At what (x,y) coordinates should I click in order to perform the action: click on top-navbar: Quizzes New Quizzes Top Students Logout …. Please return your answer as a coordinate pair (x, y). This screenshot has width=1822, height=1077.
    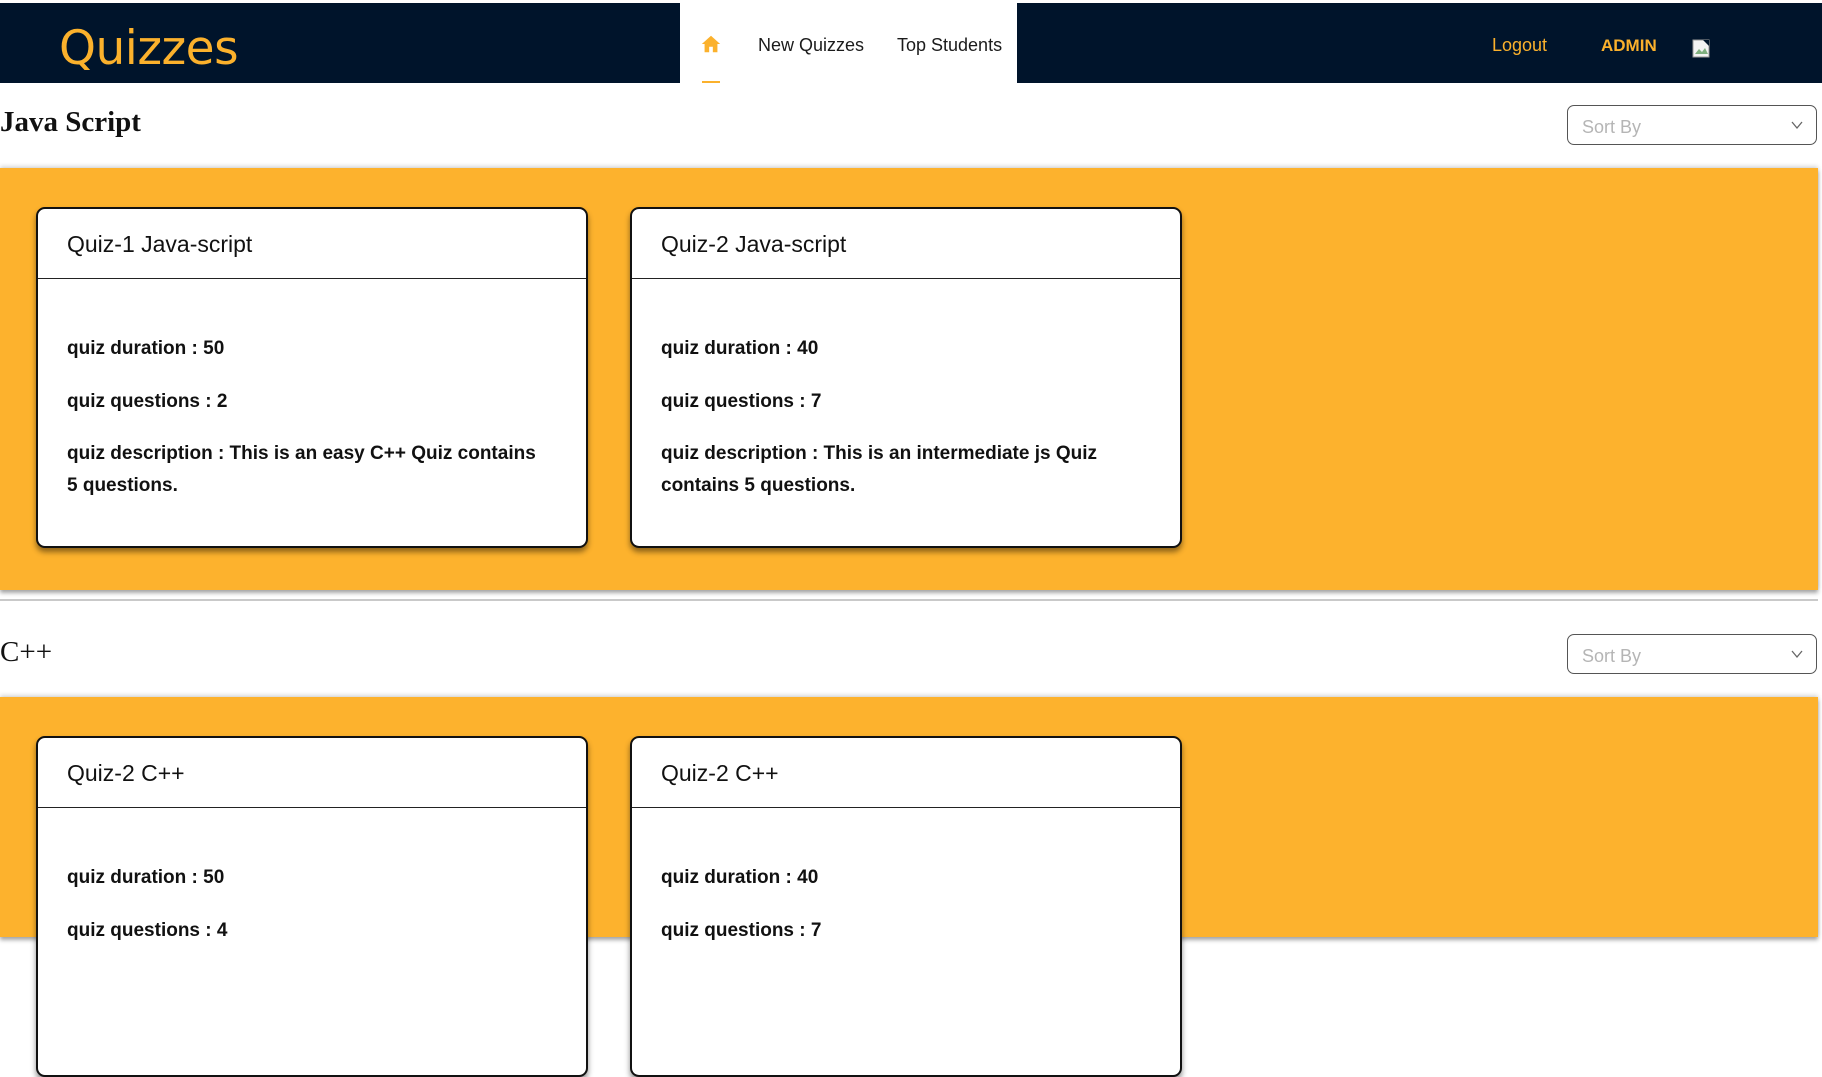
    Looking at the image, I should click on (911, 43).